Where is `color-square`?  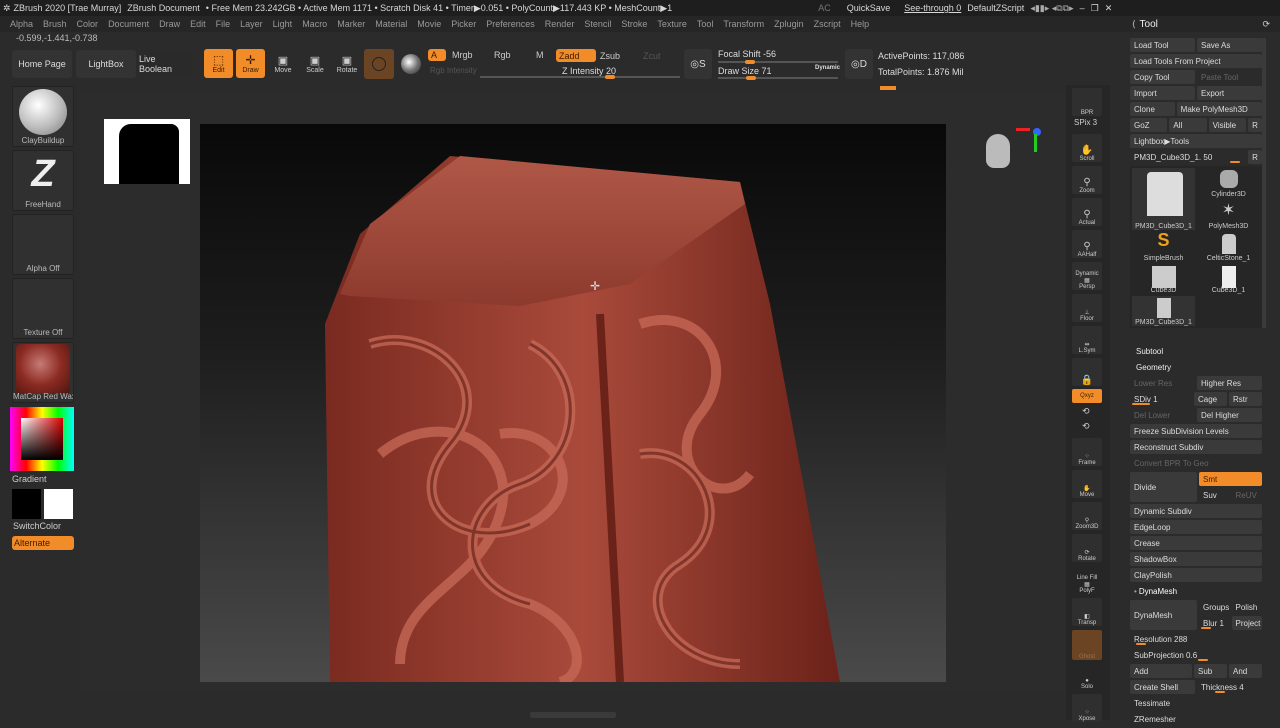
color-square is located at coordinates (42, 439).